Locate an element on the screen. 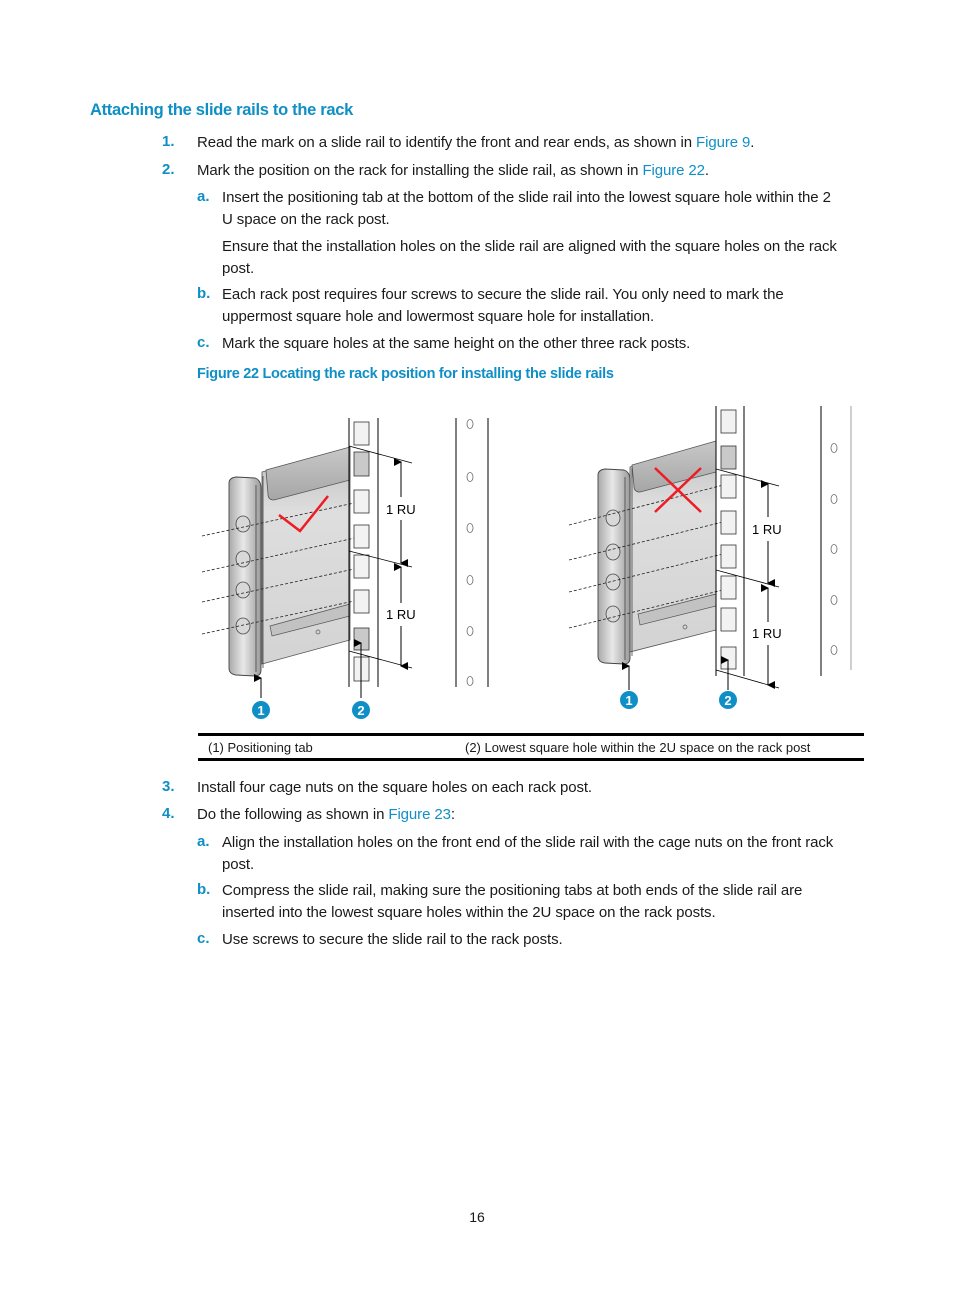  step-number: 4. is located at coordinates (168, 813).